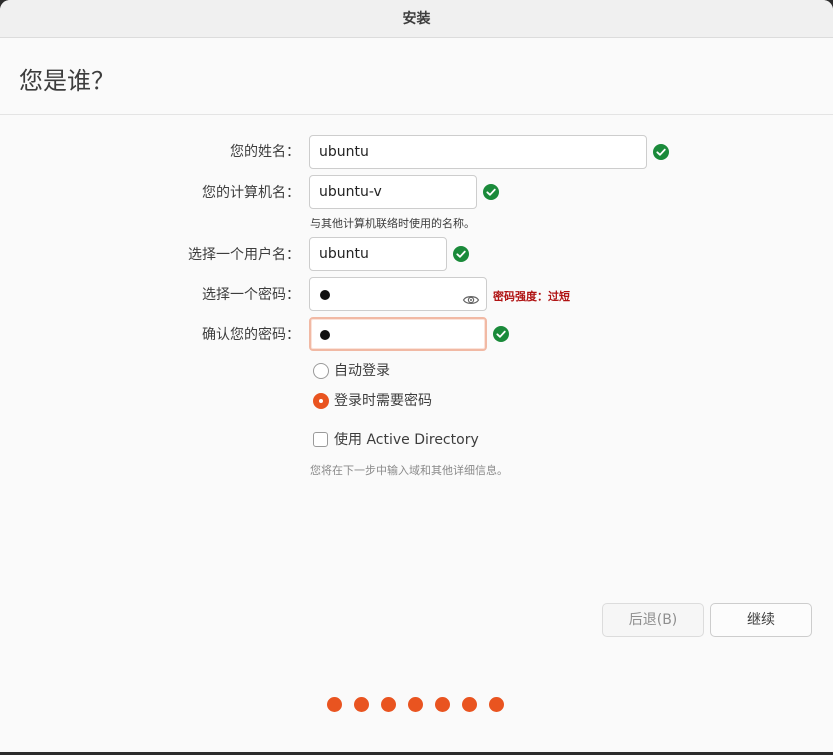 The width and height of the screenshot is (833, 755). I want to click on username-label: 选择一个用户名：, so click(244, 255).